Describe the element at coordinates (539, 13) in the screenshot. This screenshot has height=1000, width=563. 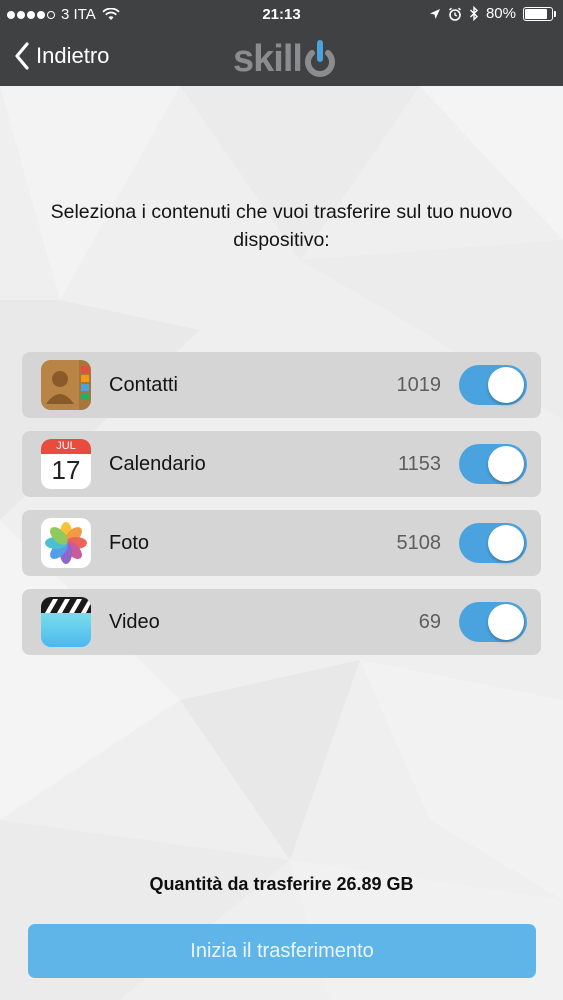
I see `battery-icon` at that location.